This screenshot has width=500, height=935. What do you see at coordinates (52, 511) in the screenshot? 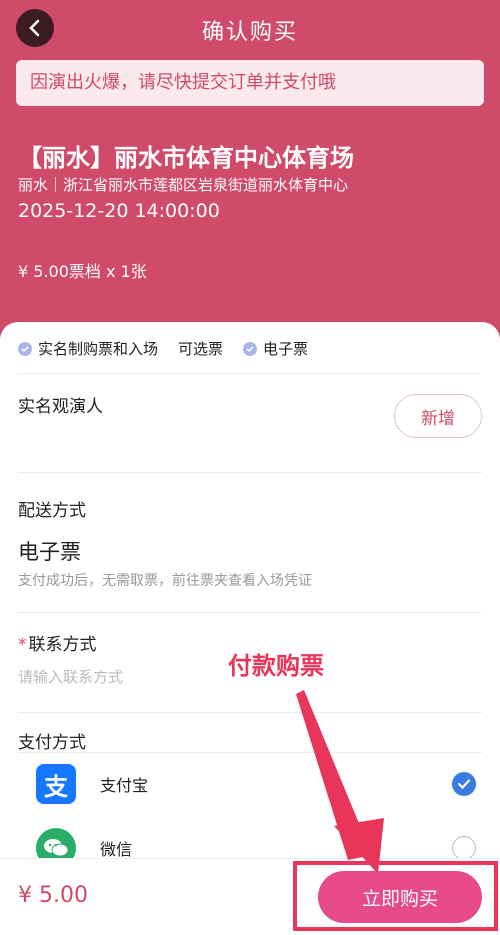
I see `delivery-label: 配送方式` at bounding box center [52, 511].